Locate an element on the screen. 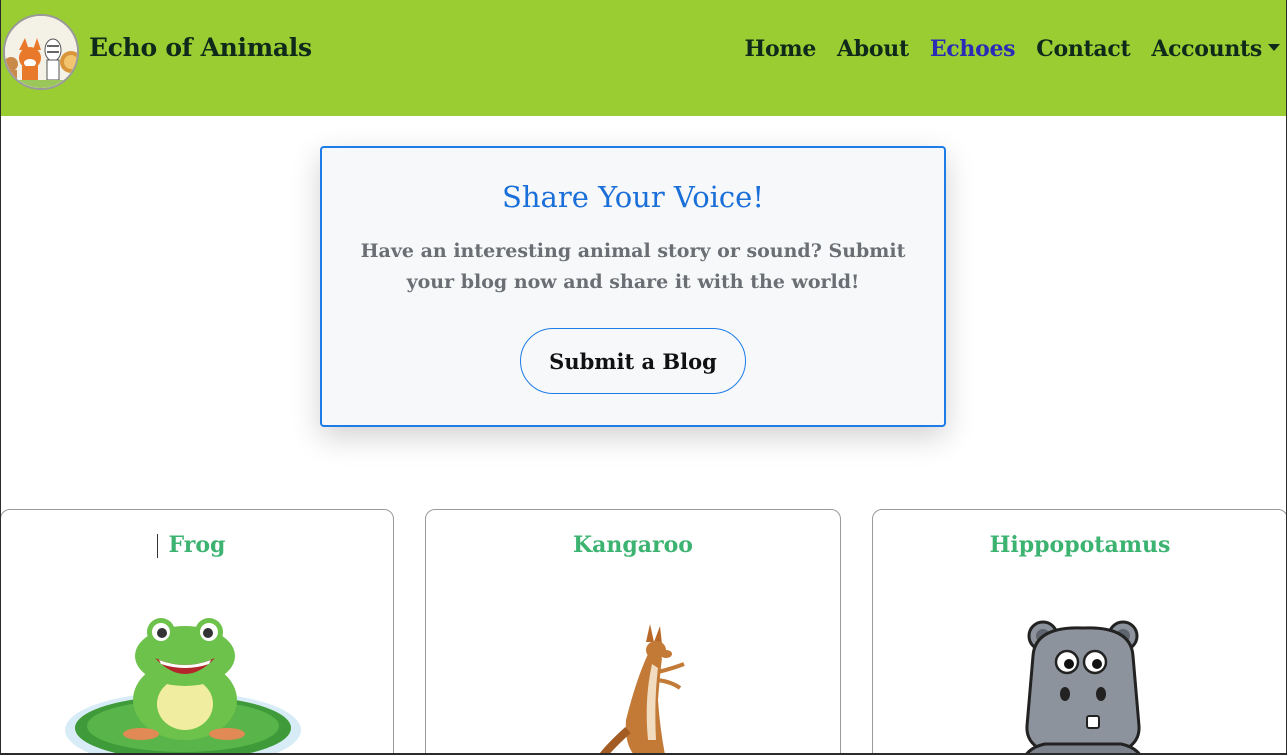 The height and width of the screenshot is (755, 1287). animal-card-kangaroo: Kangaroo is located at coordinates (633, 631).